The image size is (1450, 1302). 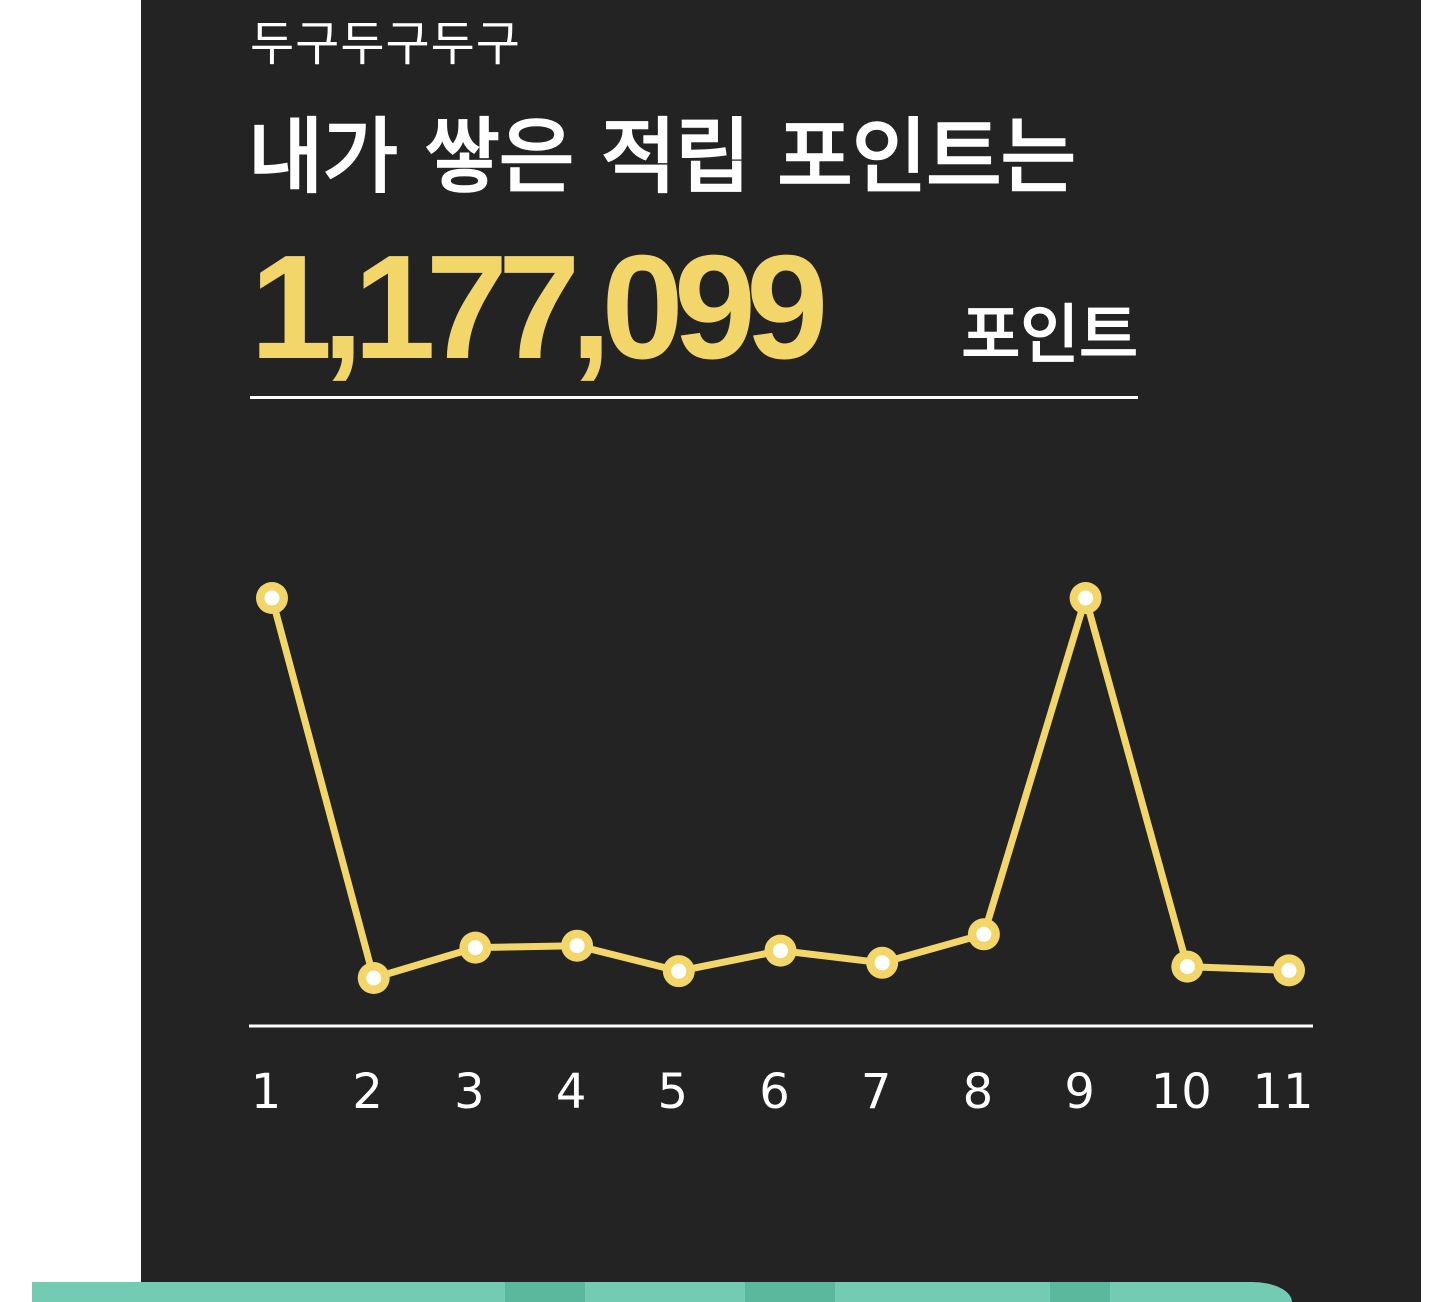 I want to click on x-tick-label: 9, so click(x=1079, y=1092).